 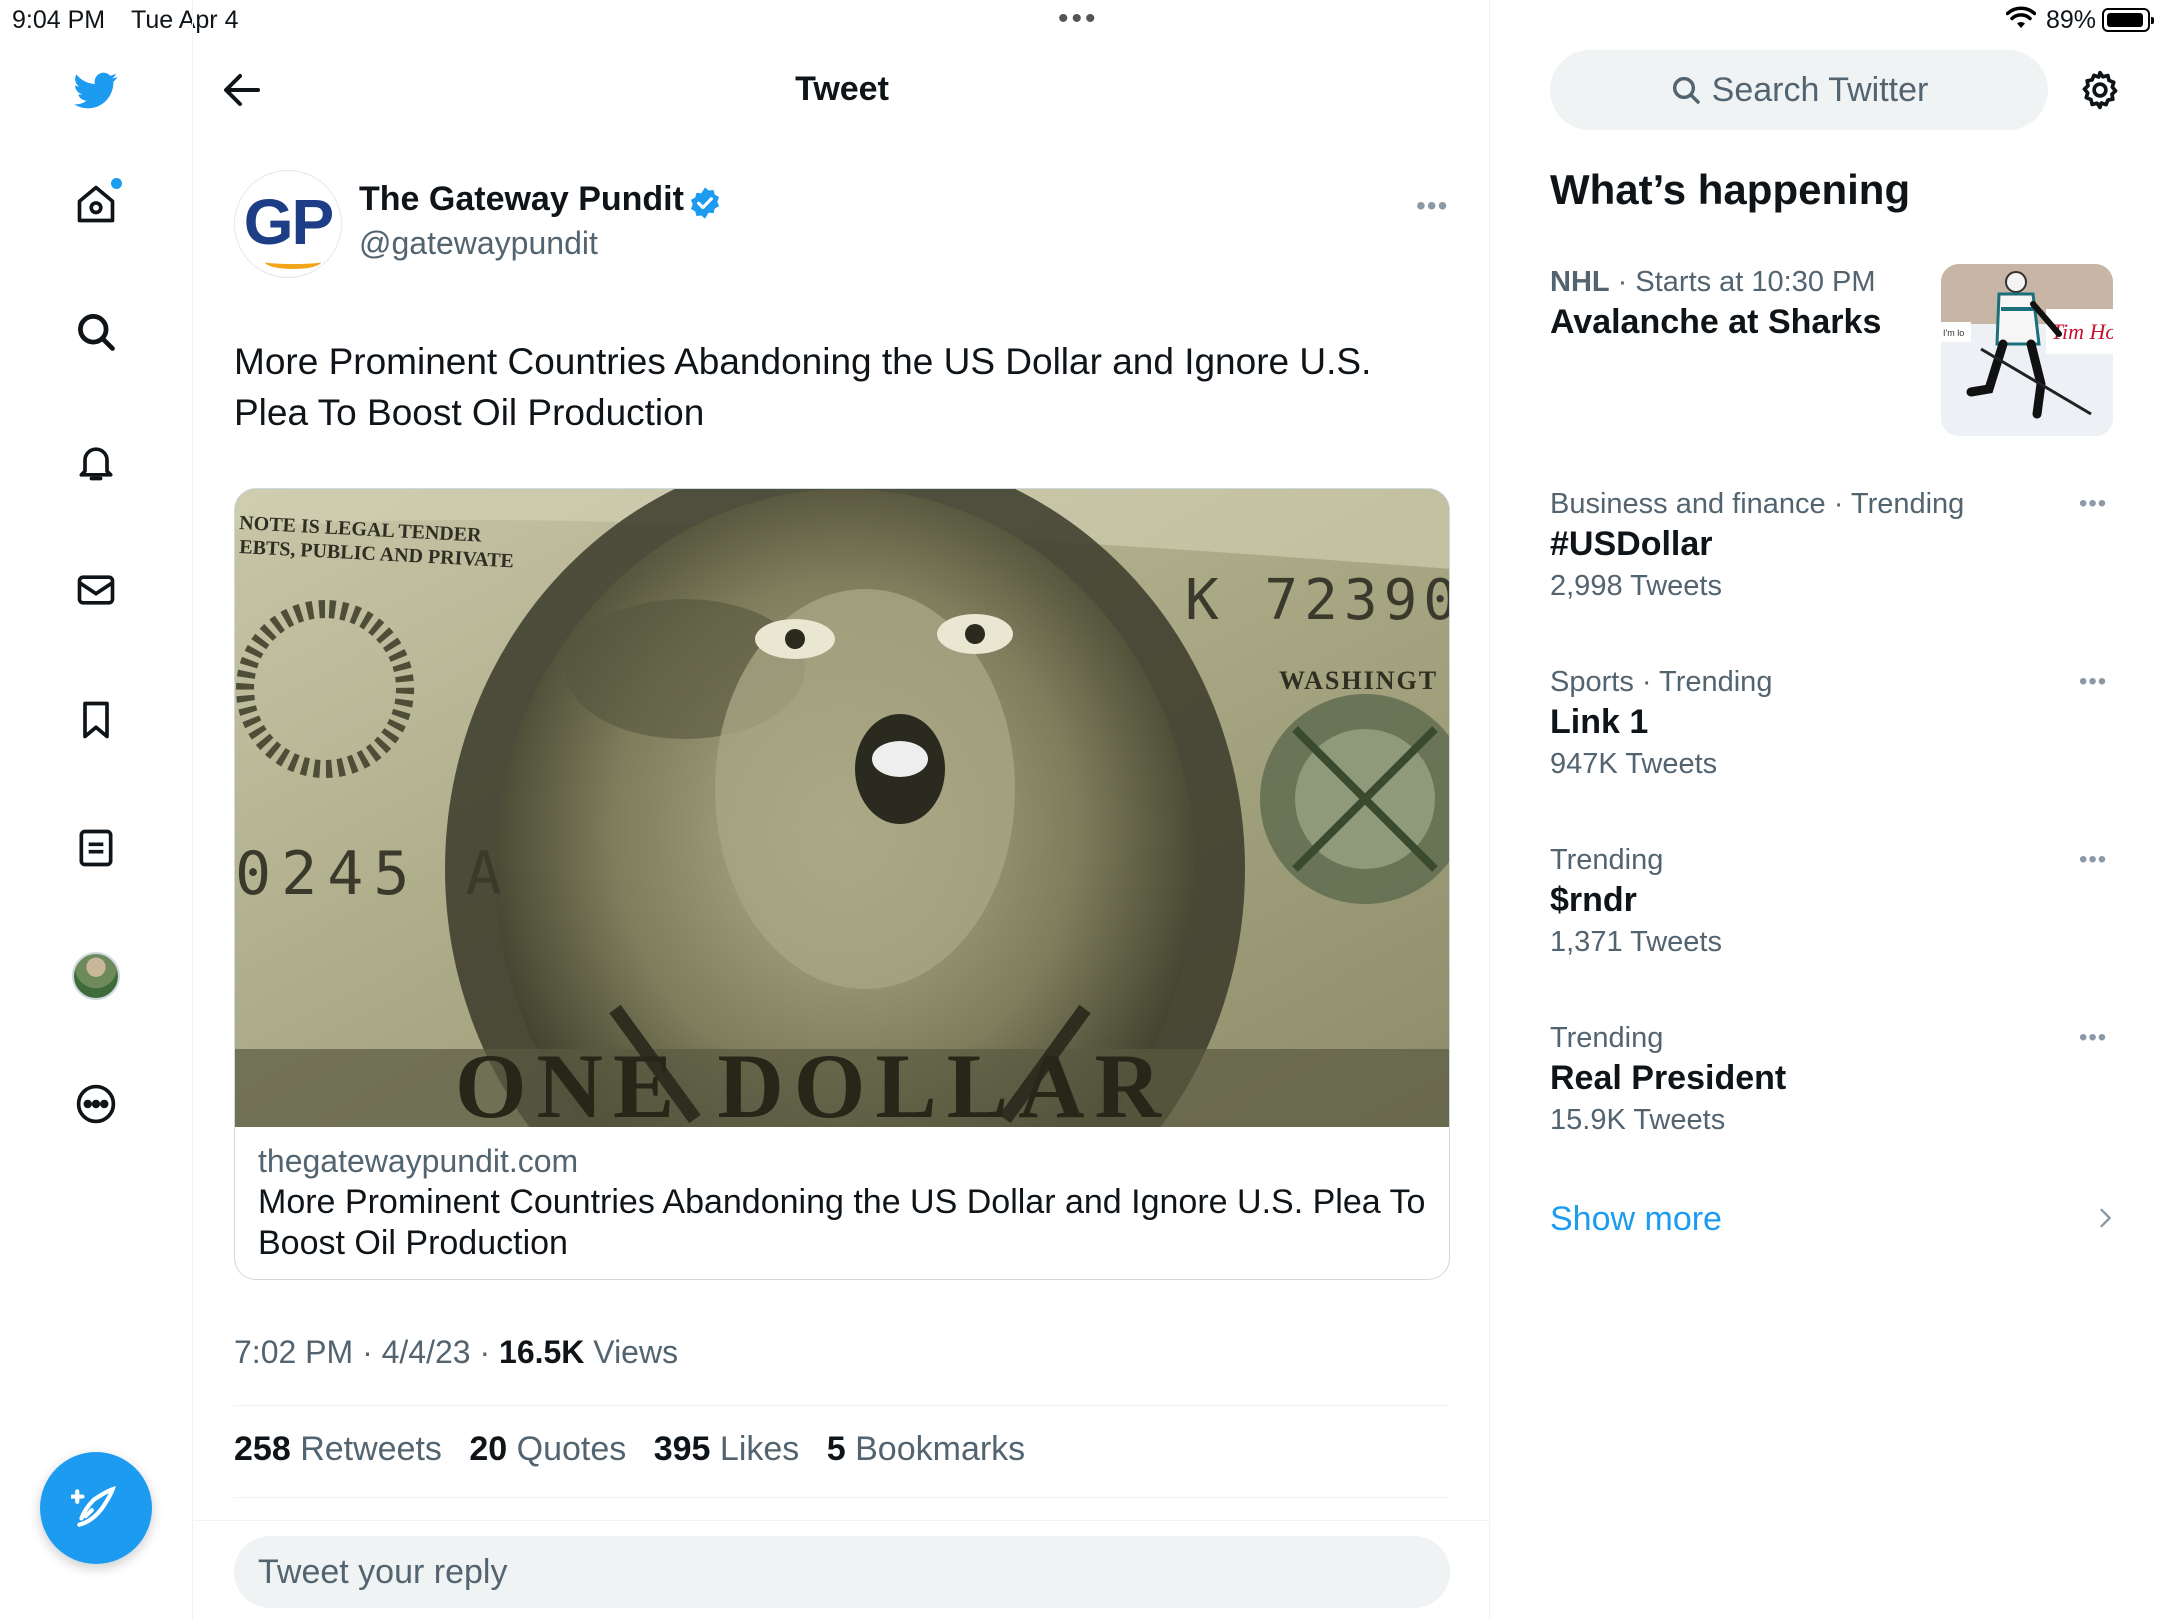 I want to click on trend-count: 15.9K Tweets, so click(x=1638, y=1120).